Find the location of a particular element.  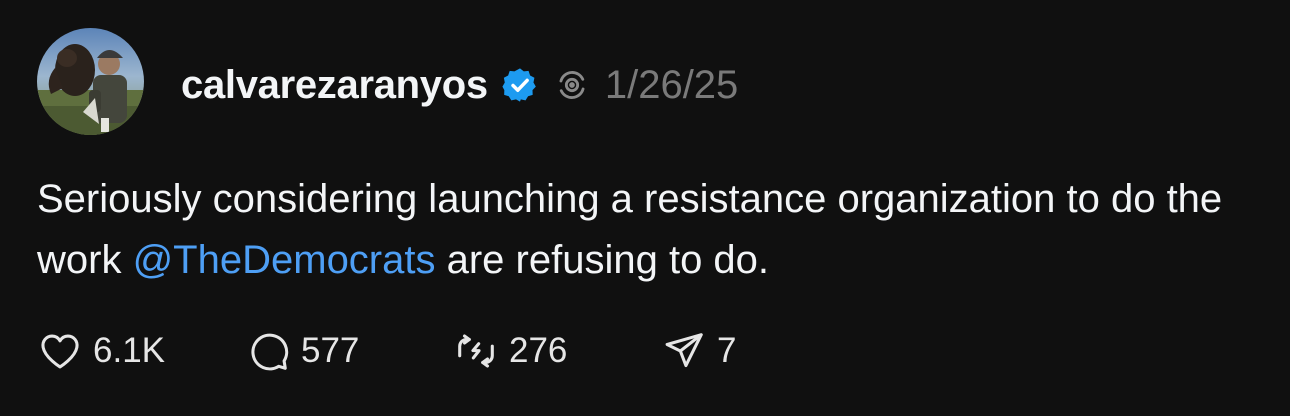

mention-link: @TheDemocrats is located at coordinates (284, 260).